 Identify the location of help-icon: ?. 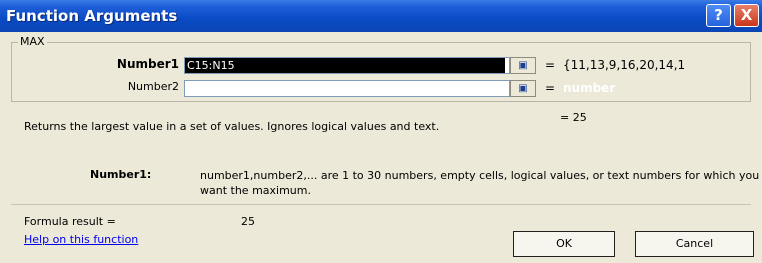
(718, 15).